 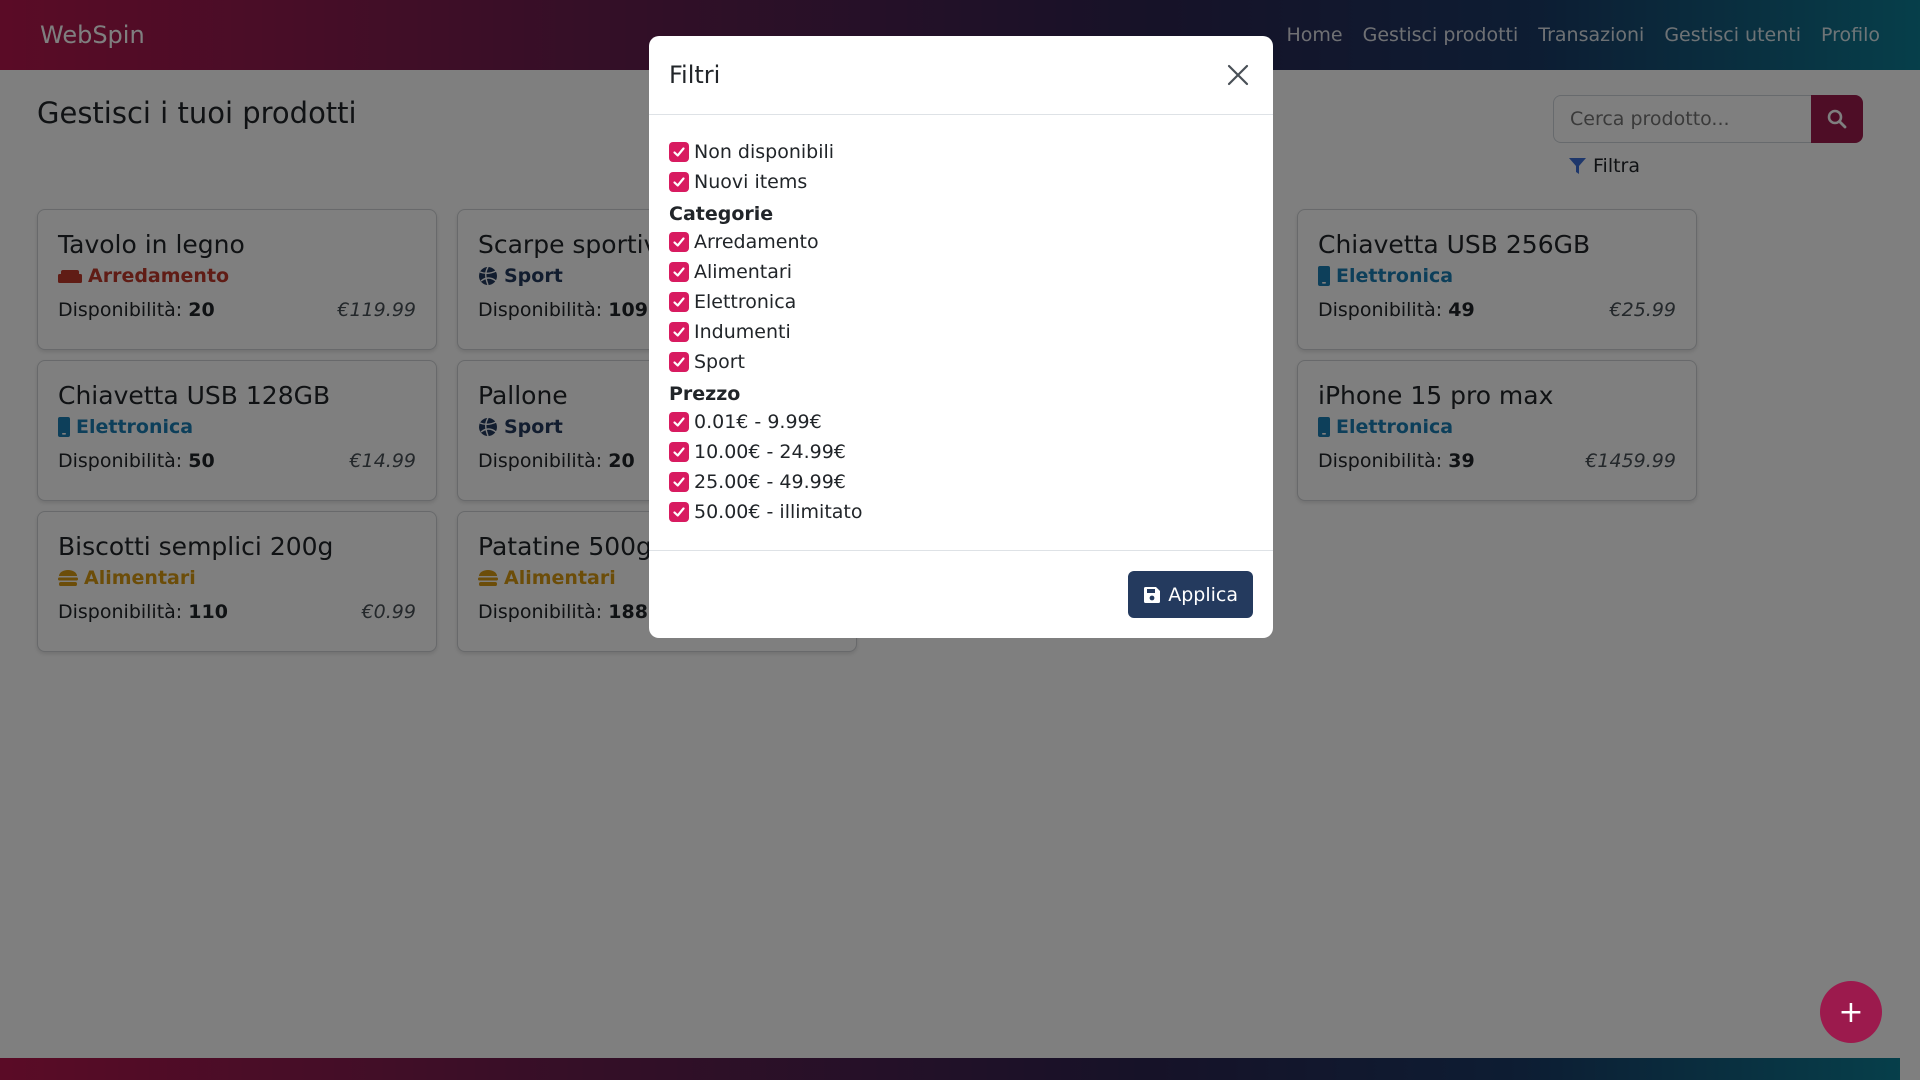 What do you see at coordinates (961, 75) in the screenshot?
I see `modal-header: Filtri` at bounding box center [961, 75].